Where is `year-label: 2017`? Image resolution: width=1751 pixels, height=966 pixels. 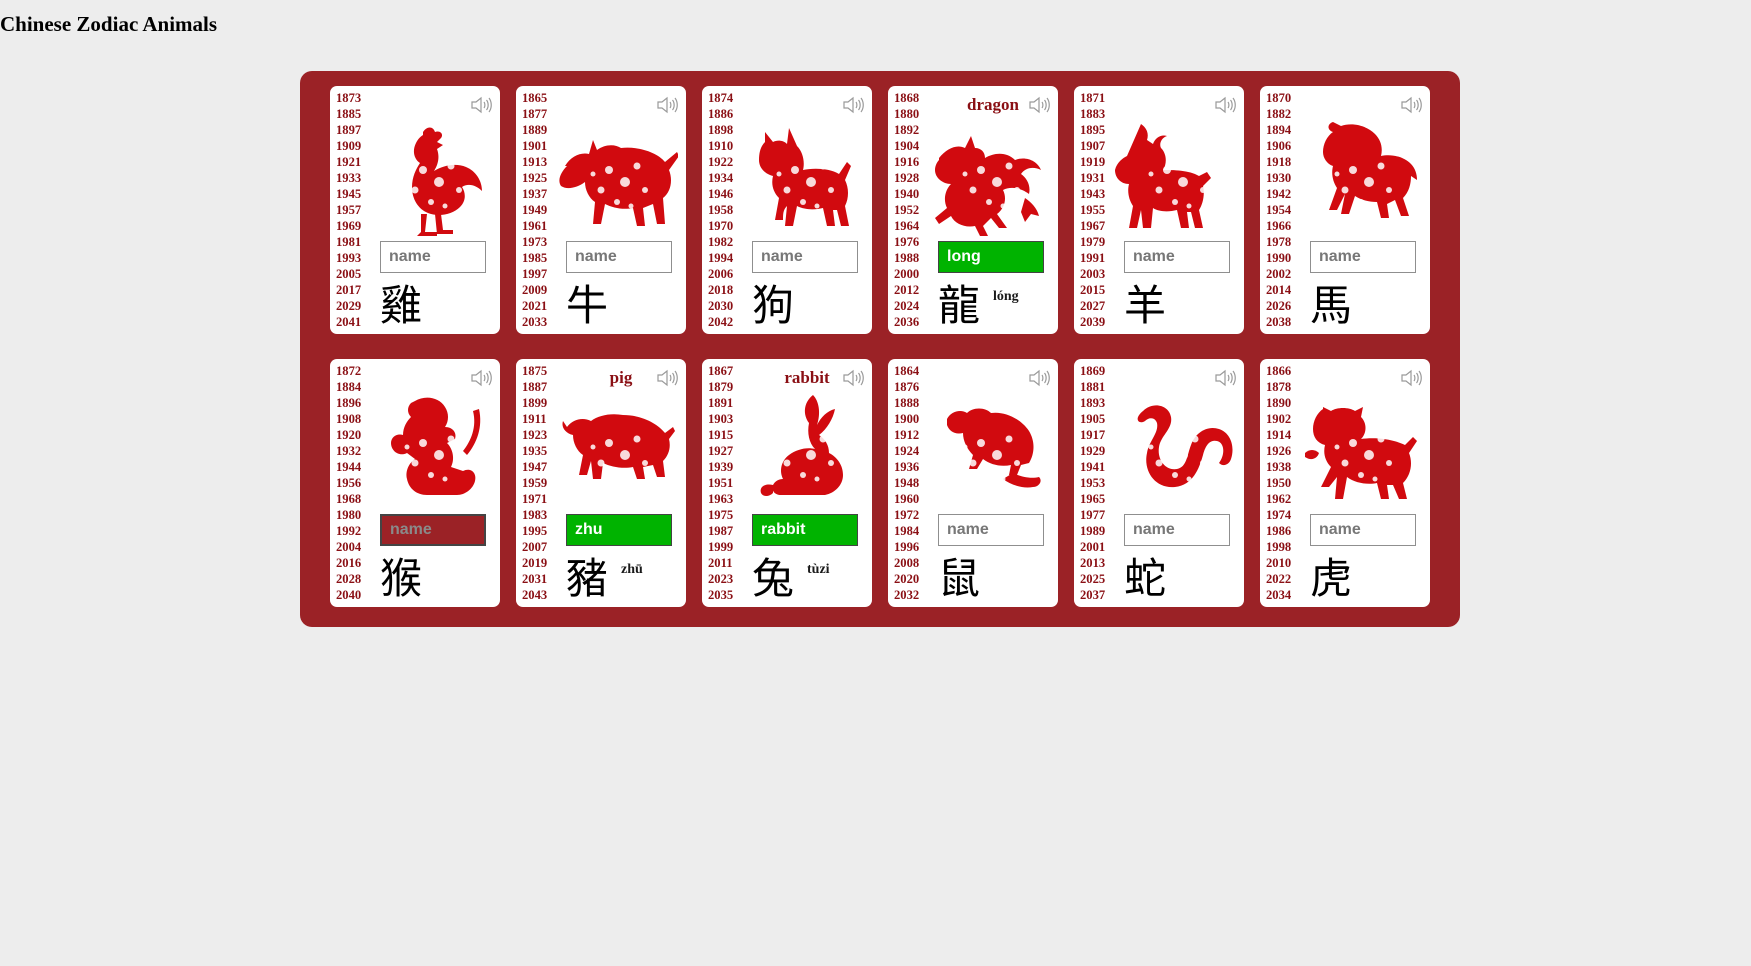 year-label: 2017 is located at coordinates (349, 290).